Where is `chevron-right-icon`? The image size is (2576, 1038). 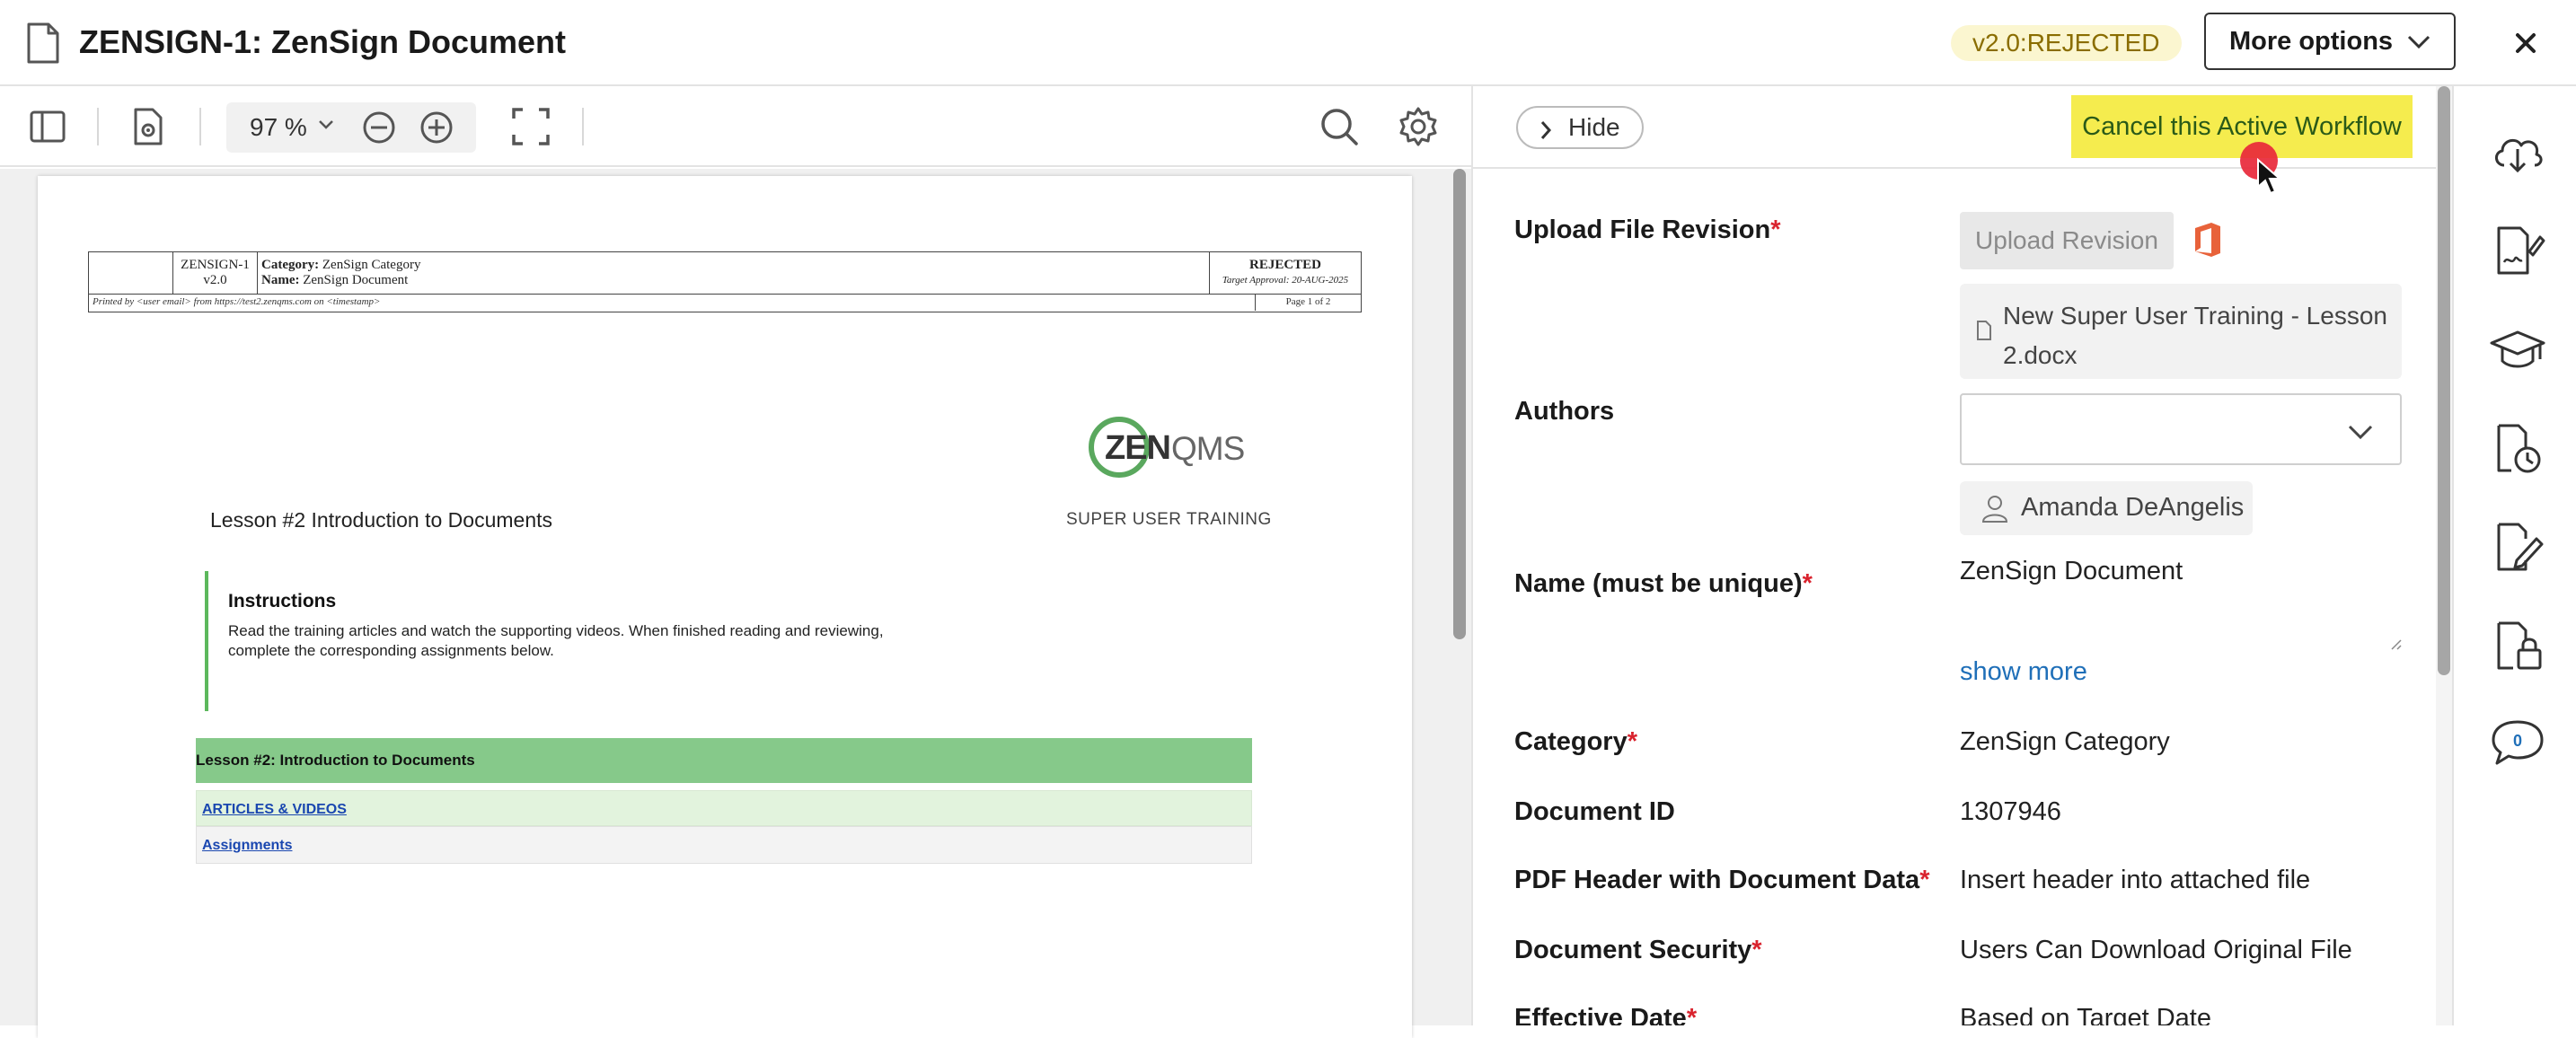 chevron-right-icon is located at coordinates (1546, 130).